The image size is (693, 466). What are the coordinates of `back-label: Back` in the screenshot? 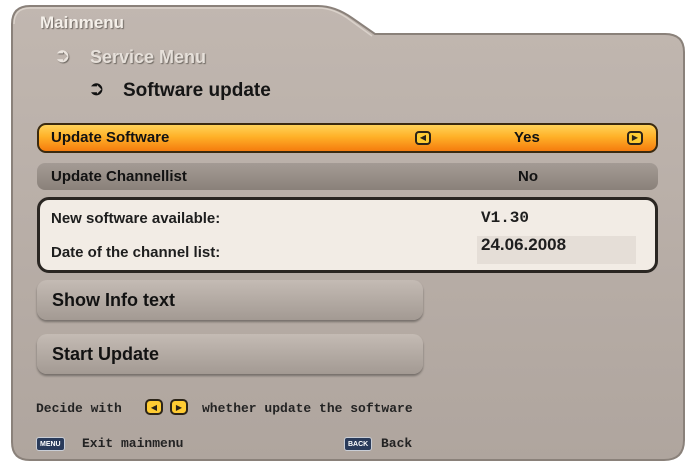 It's located at (397, 443).